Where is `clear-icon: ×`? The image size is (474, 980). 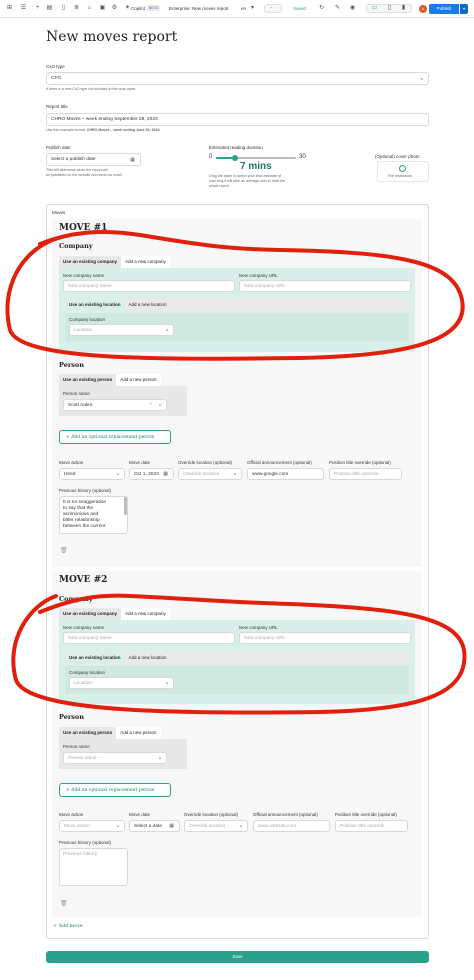
clear-icon: × is located at coordinates (150, 404).